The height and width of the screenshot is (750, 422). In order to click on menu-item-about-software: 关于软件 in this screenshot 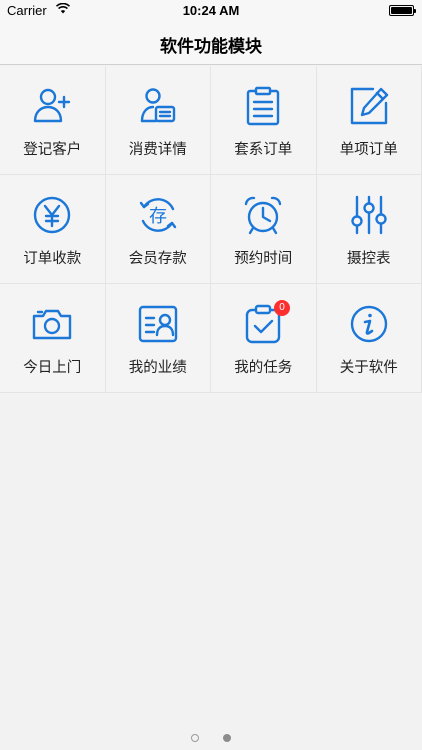, I will do `click(369, 338)`.